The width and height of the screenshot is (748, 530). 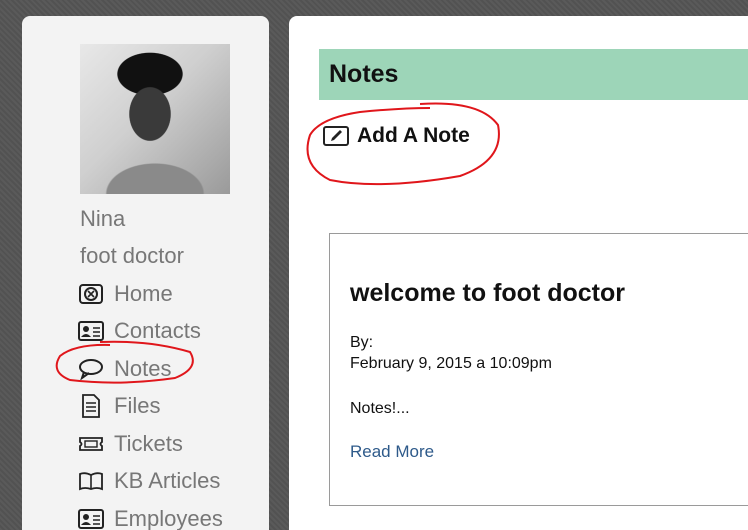 I want to click on sidebar-item-home: Home, so click(x=125, y=294).